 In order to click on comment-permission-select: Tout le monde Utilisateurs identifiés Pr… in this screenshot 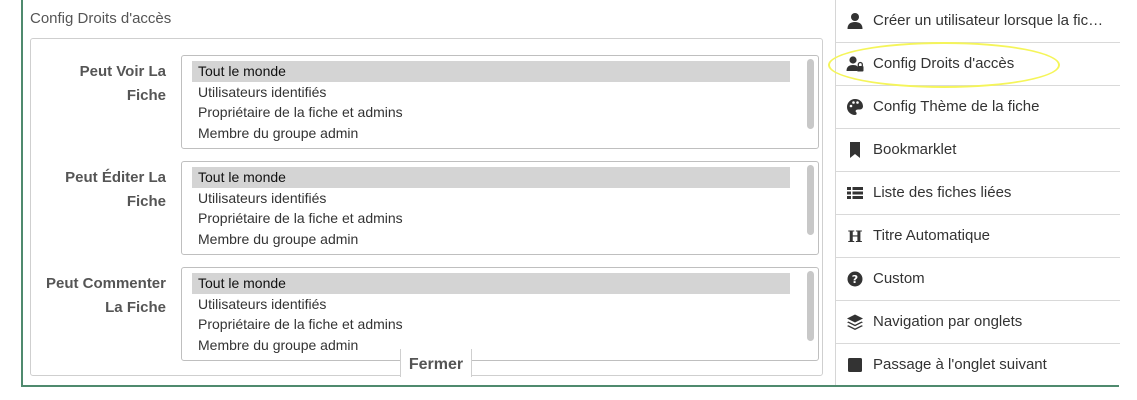, I will do `click(500, 314)`.